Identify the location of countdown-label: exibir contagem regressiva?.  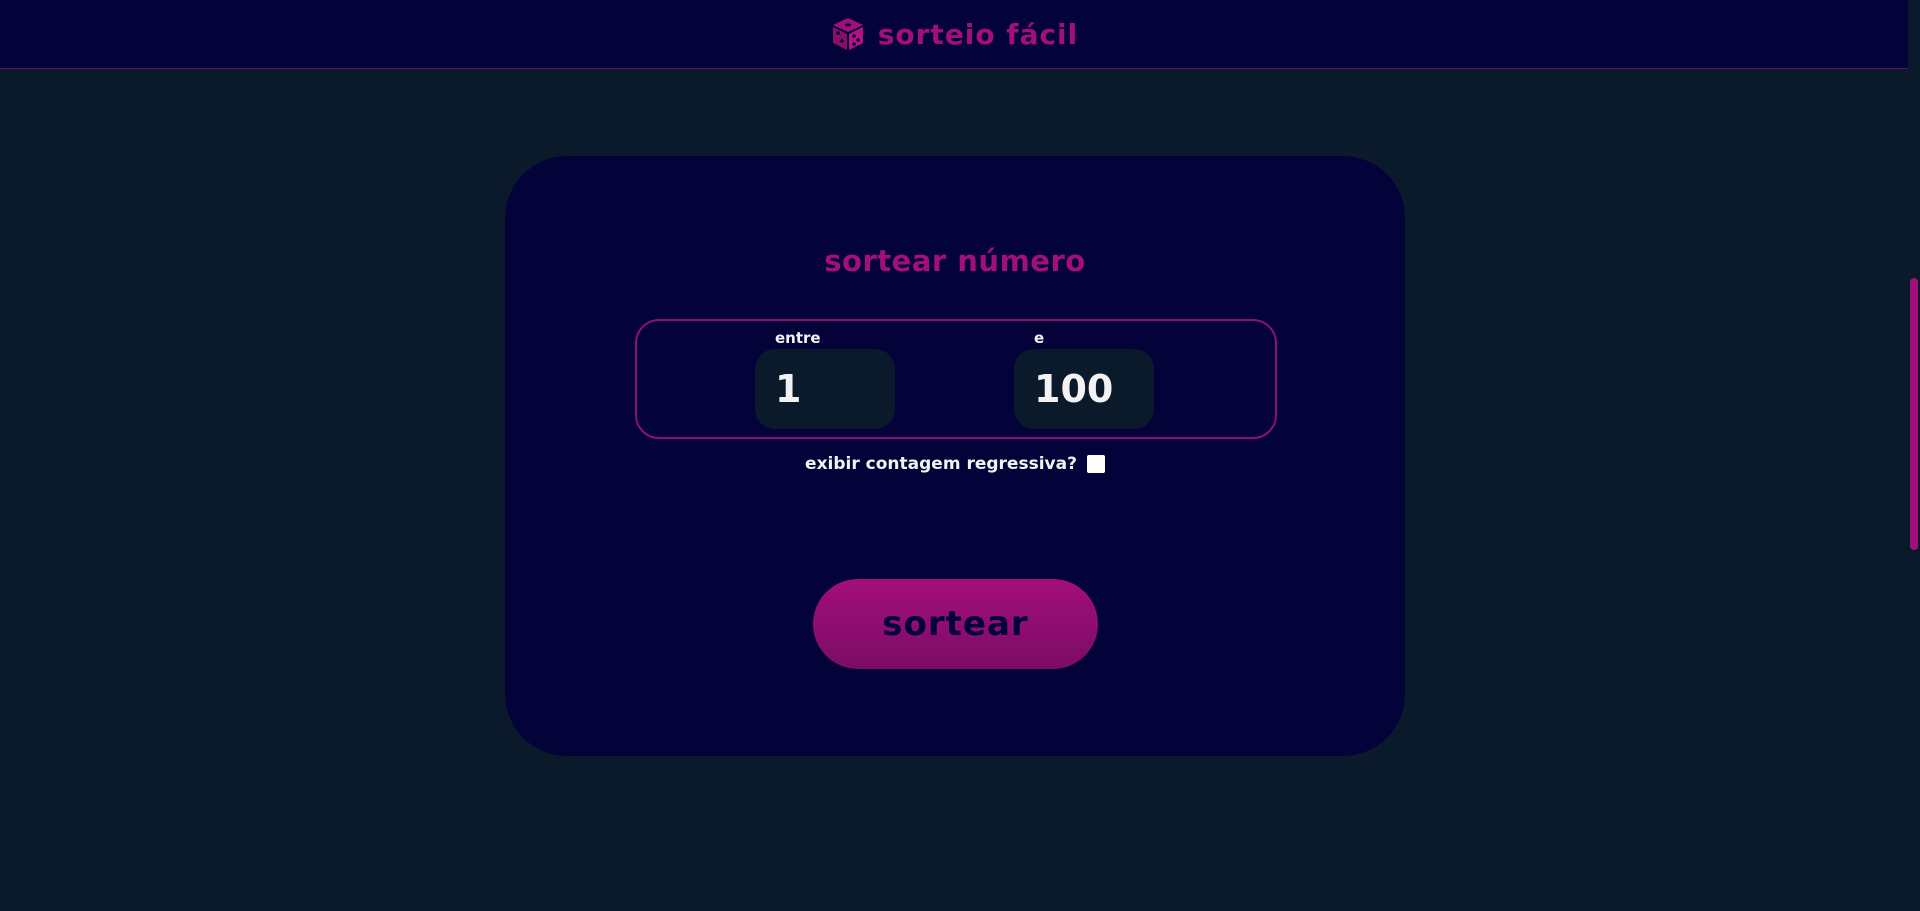
(941, 464).